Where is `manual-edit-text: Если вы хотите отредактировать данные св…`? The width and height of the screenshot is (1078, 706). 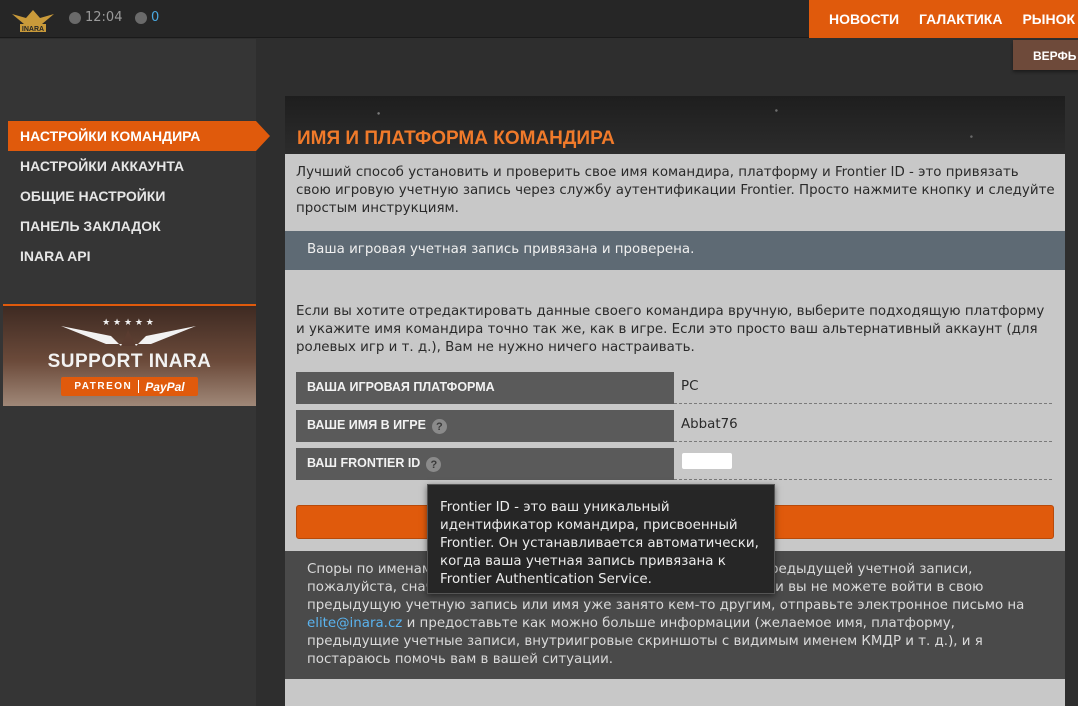 manual-edit-text: Если вы хотите отредактировать данные св… is located at coordinates (670, 329).